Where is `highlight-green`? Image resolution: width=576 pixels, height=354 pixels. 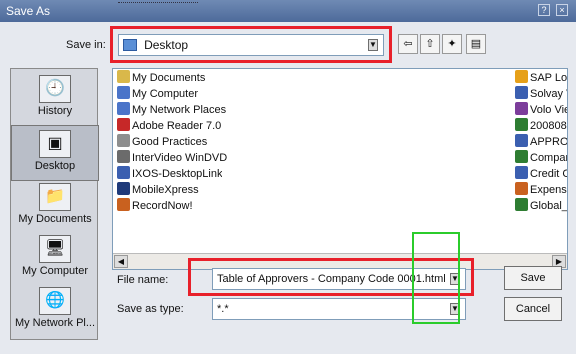
highlight-green is located at coordinates (436, 278).